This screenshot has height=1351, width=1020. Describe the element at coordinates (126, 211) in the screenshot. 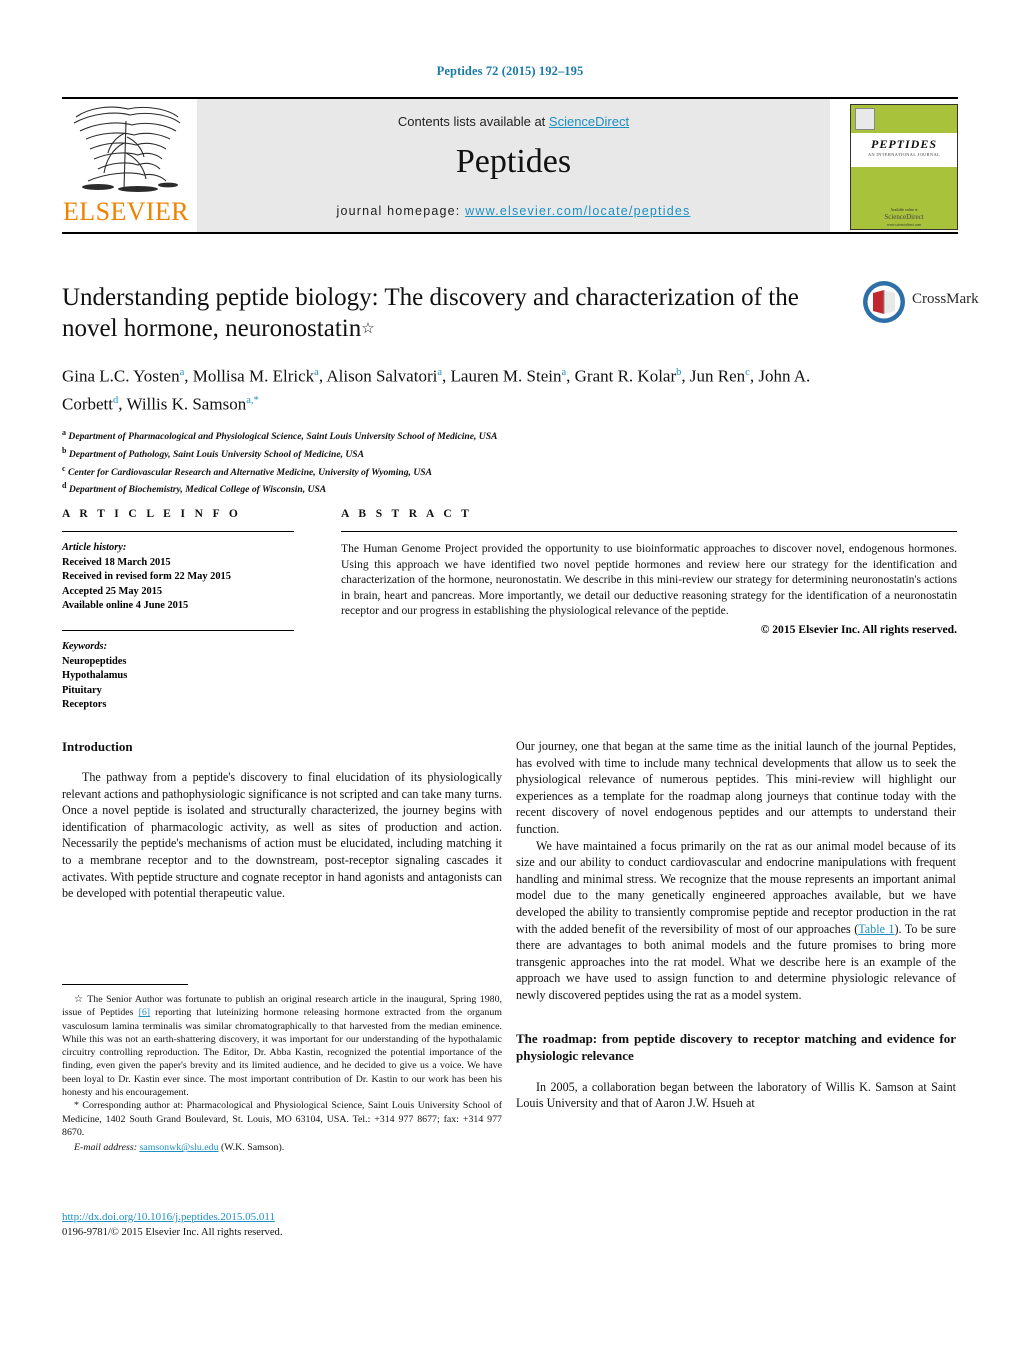

I see `elsevier-wordmark: ELSEVIER` at that location.